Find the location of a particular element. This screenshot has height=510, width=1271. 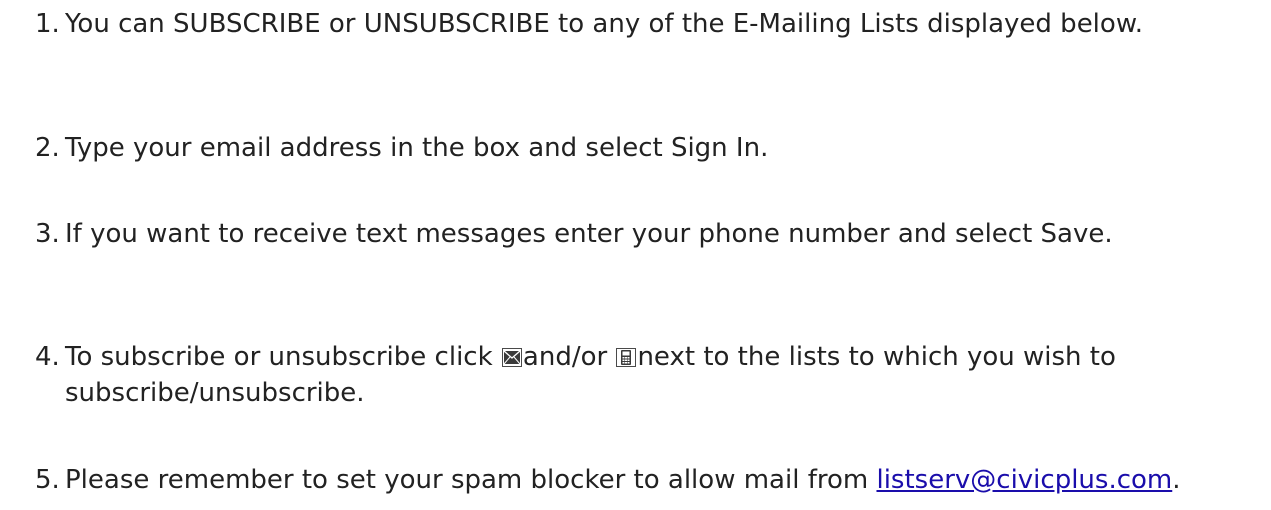

step-text-middle: and/or is located at coordinates (569, 357).